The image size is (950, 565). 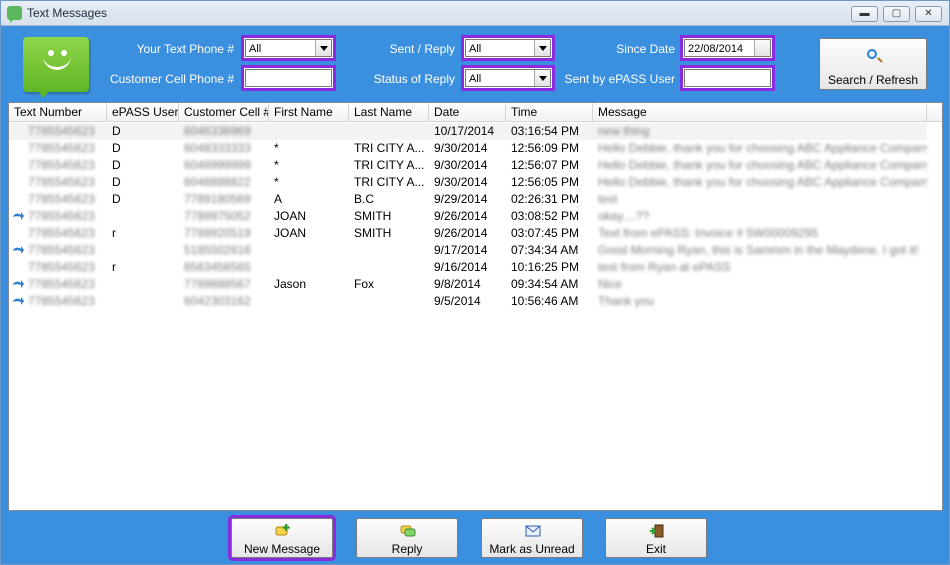 What do you see at coordinates (508, 48) in the screenshot?
I see `sent-reply-select: All` at bounding box center [508, 48].